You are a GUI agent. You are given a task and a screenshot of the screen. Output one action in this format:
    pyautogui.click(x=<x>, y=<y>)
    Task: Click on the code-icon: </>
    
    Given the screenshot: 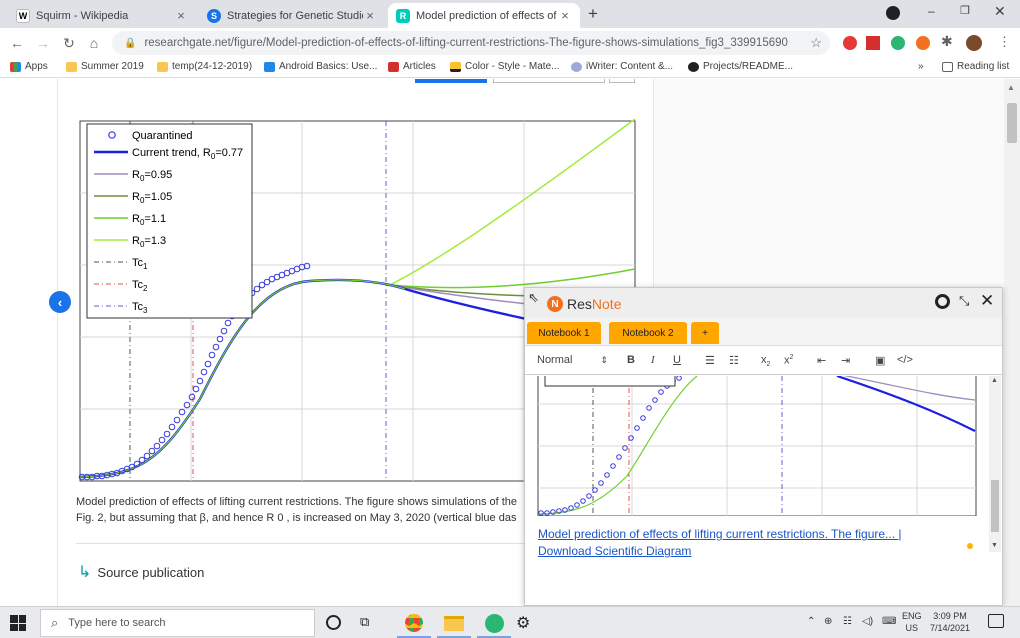 What is the action you would take?
    pyautogui.click(x=905, y=360)
    